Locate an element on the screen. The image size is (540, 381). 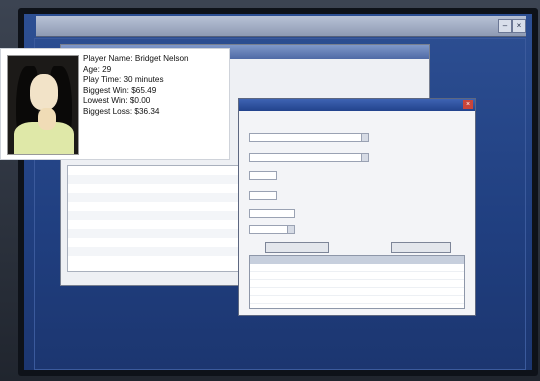
player-play-time: Play Time: 30 minutes is located at coordinates (123, 79).